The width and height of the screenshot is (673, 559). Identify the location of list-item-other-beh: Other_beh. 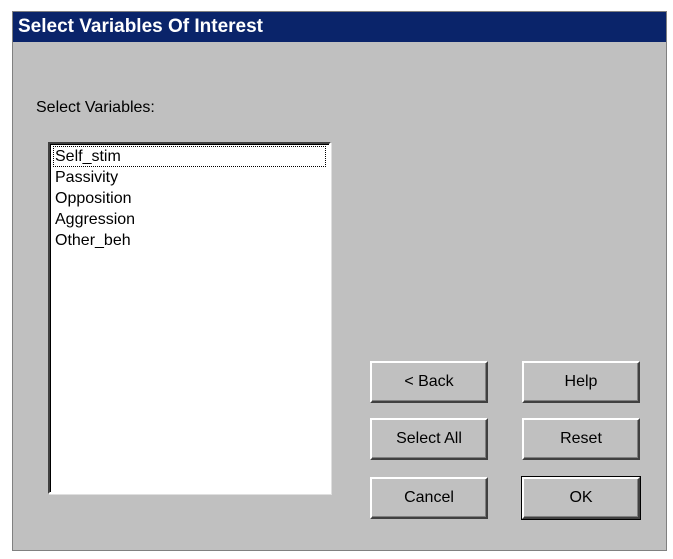
(189, 240).